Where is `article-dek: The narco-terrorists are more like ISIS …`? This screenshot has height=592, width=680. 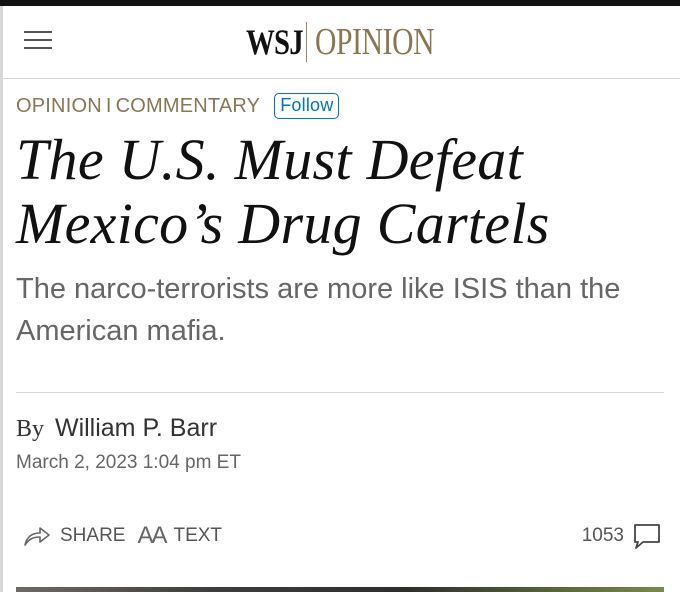
article-dek: The narco-terrorists are more like ISIS … is located at coordinates (318, 310).